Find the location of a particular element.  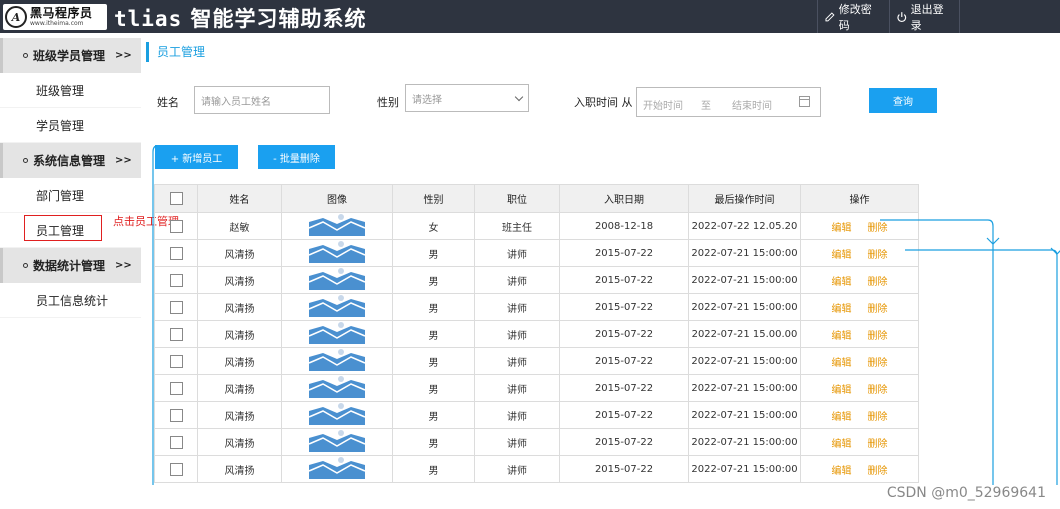

gender-select: 请选择 is located at coordinates (467, 98).